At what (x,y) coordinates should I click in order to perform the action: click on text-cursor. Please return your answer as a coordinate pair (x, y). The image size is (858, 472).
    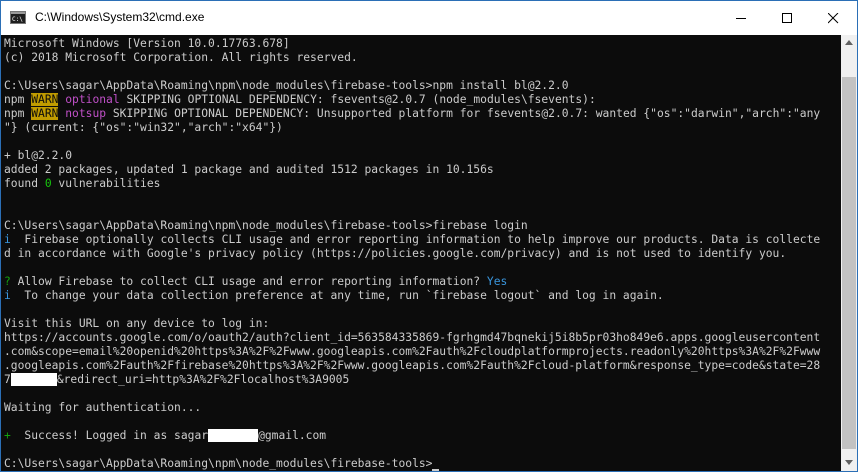
    Looking at the image, I should click on (436, 470).